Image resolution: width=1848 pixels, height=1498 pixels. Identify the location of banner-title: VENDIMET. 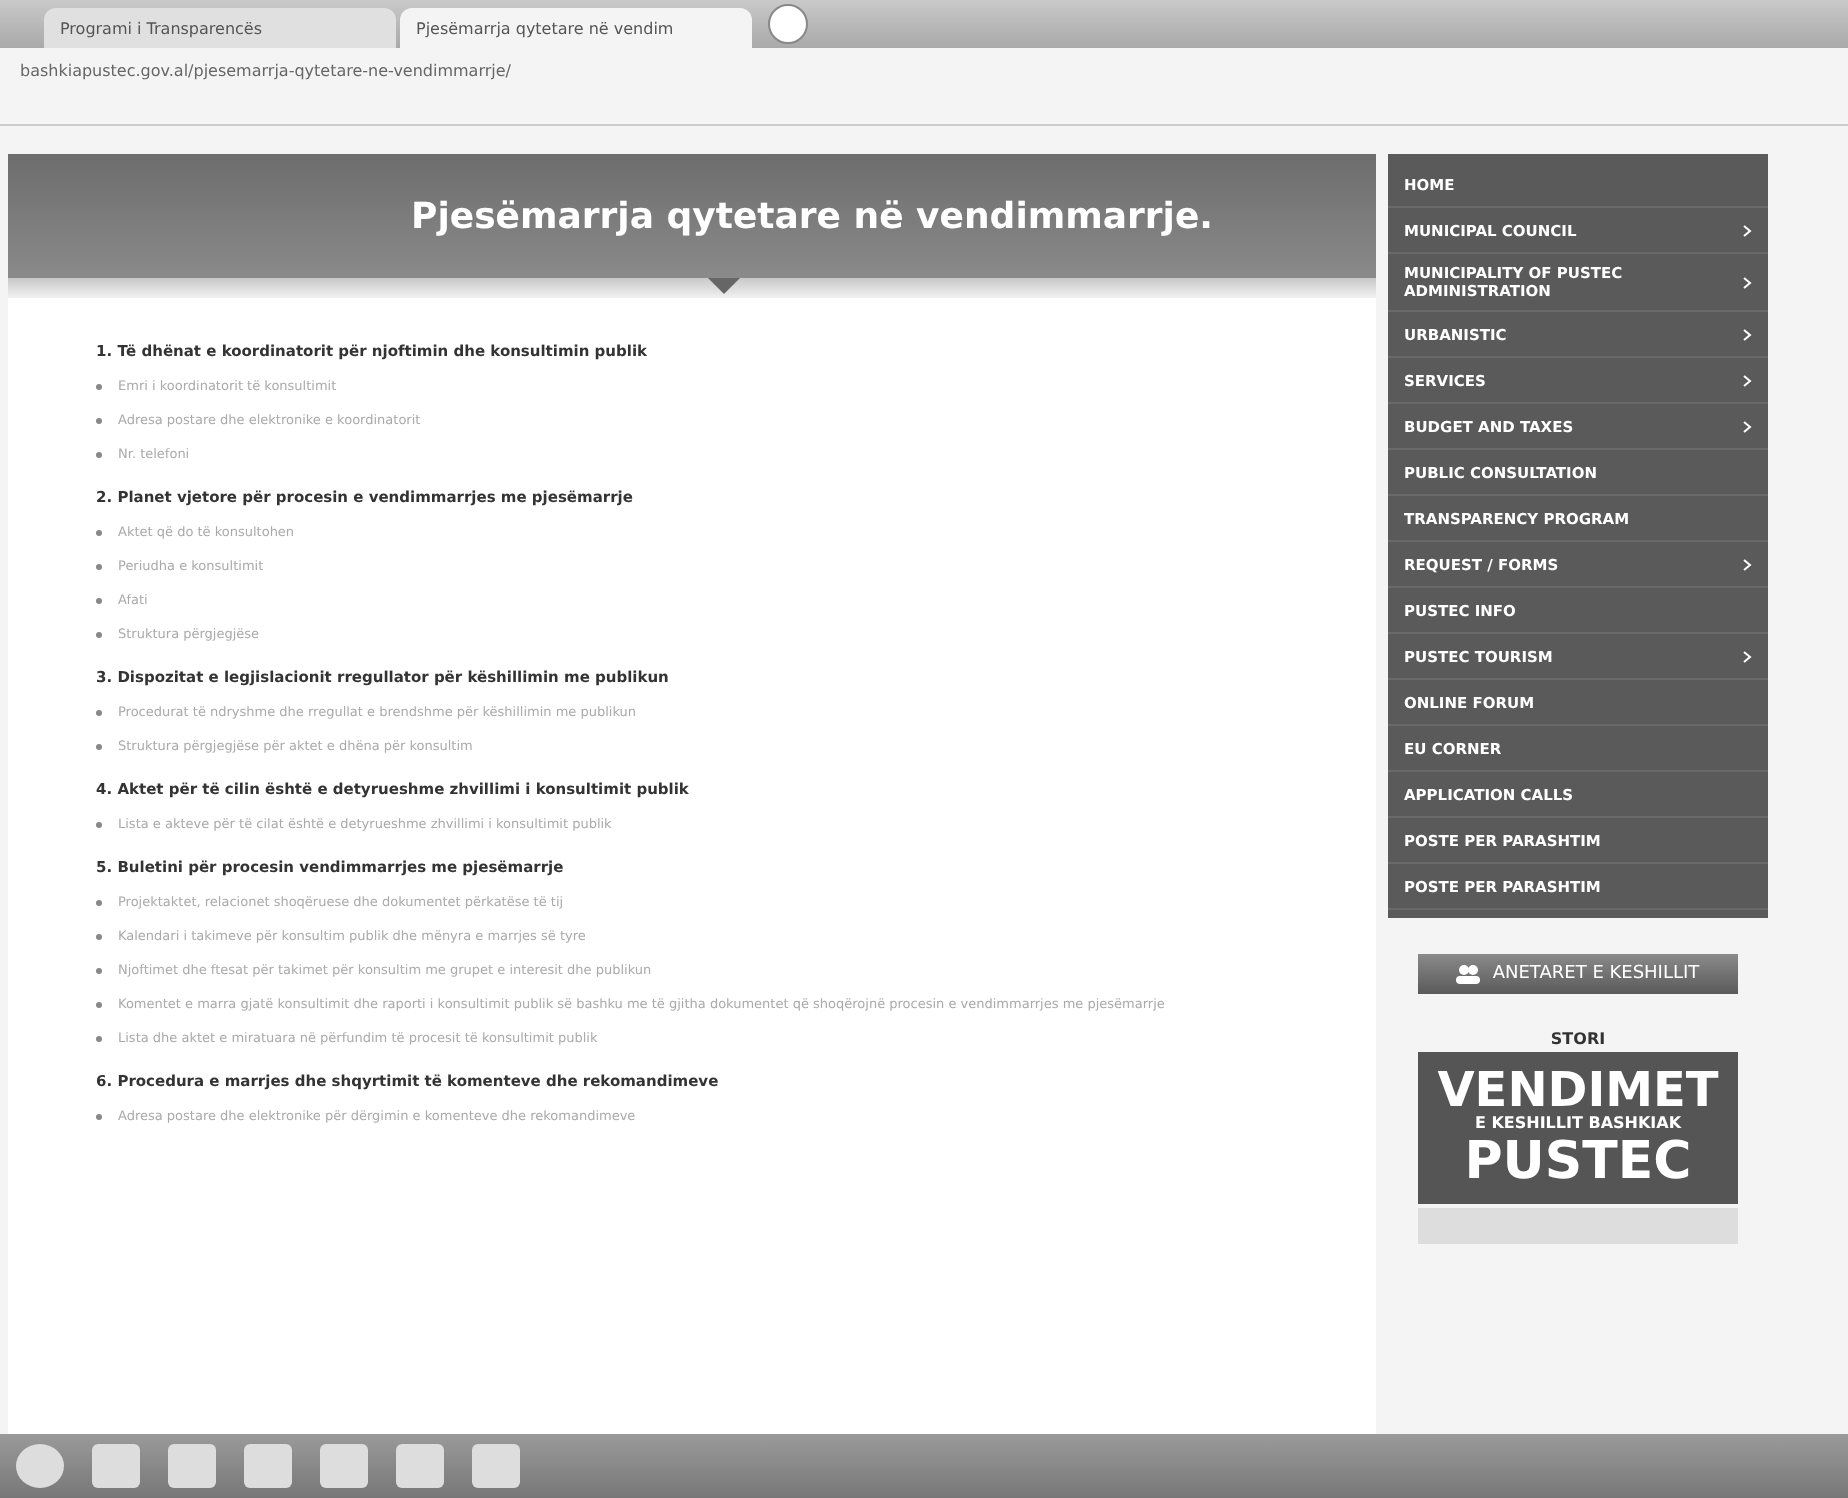
(1578, 1090).